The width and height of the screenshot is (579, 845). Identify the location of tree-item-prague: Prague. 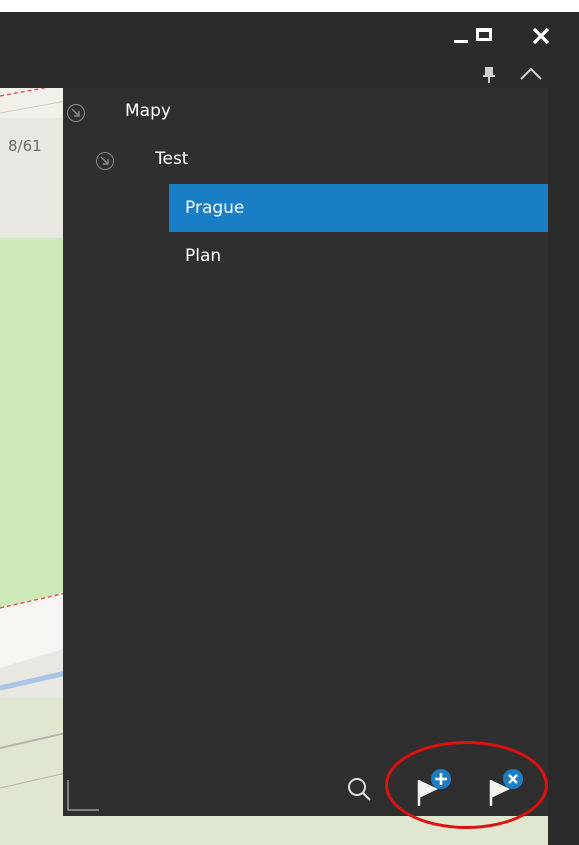
(214, 208).